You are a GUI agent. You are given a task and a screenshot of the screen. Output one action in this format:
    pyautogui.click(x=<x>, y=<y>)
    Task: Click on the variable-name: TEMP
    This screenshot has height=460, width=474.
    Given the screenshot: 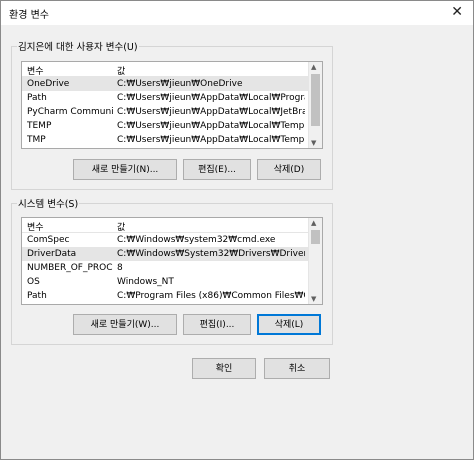 What is the action you would take?
    pyautogui.click(x=39, y=126)
    